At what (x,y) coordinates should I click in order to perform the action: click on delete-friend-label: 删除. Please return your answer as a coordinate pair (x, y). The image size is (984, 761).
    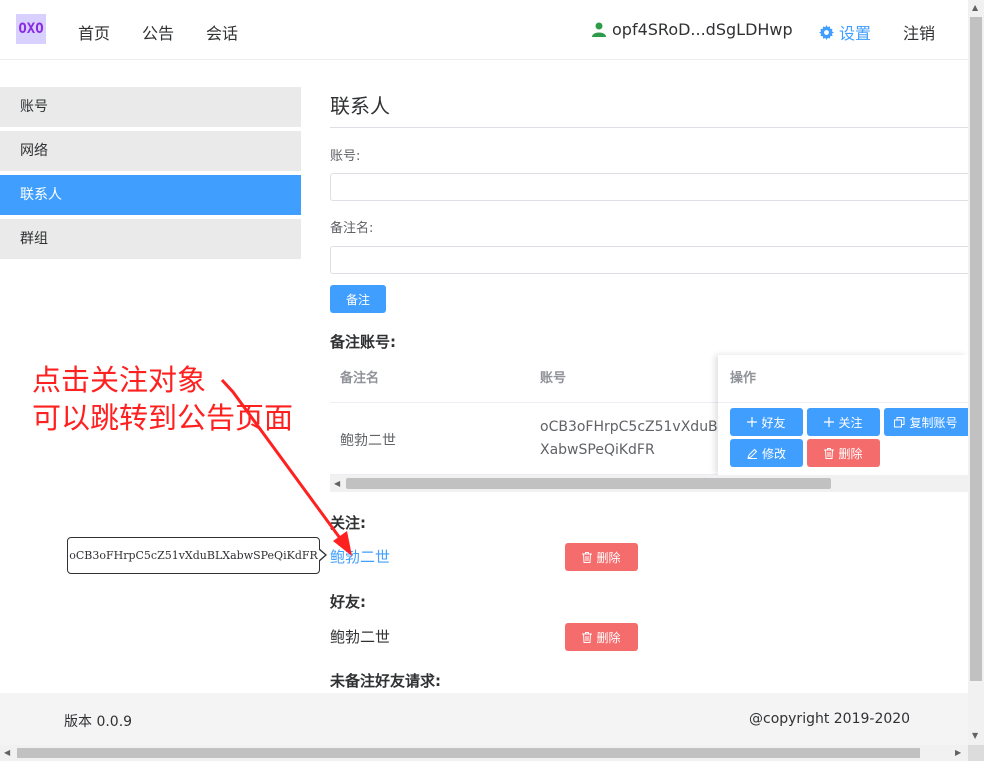
    Looking at the image, I should click on (608, 637).